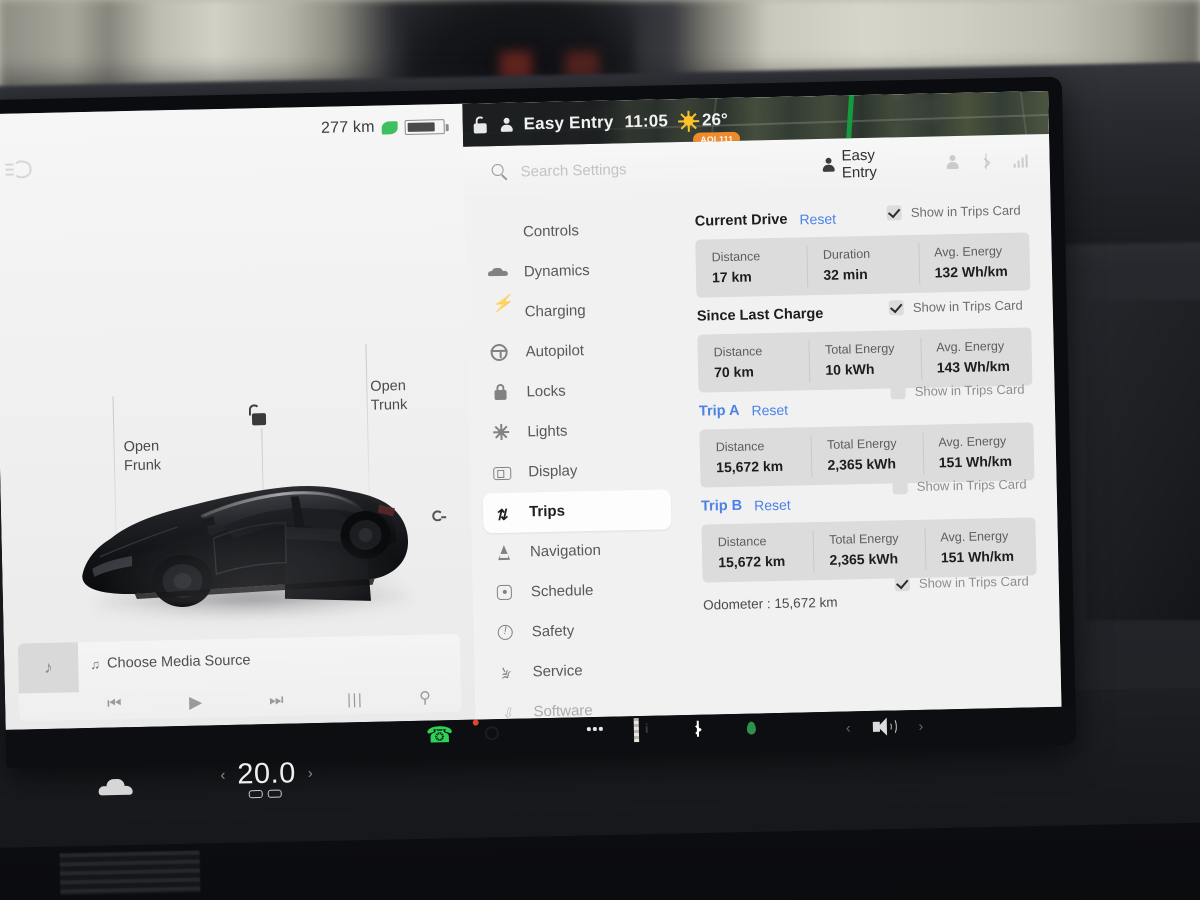 The height and width of the screenshot is (900, 1200). Describe the element at coordinates (865, 359) in the screenshot. I see `stat-cell: Total Energy 10 kWh` at that location.